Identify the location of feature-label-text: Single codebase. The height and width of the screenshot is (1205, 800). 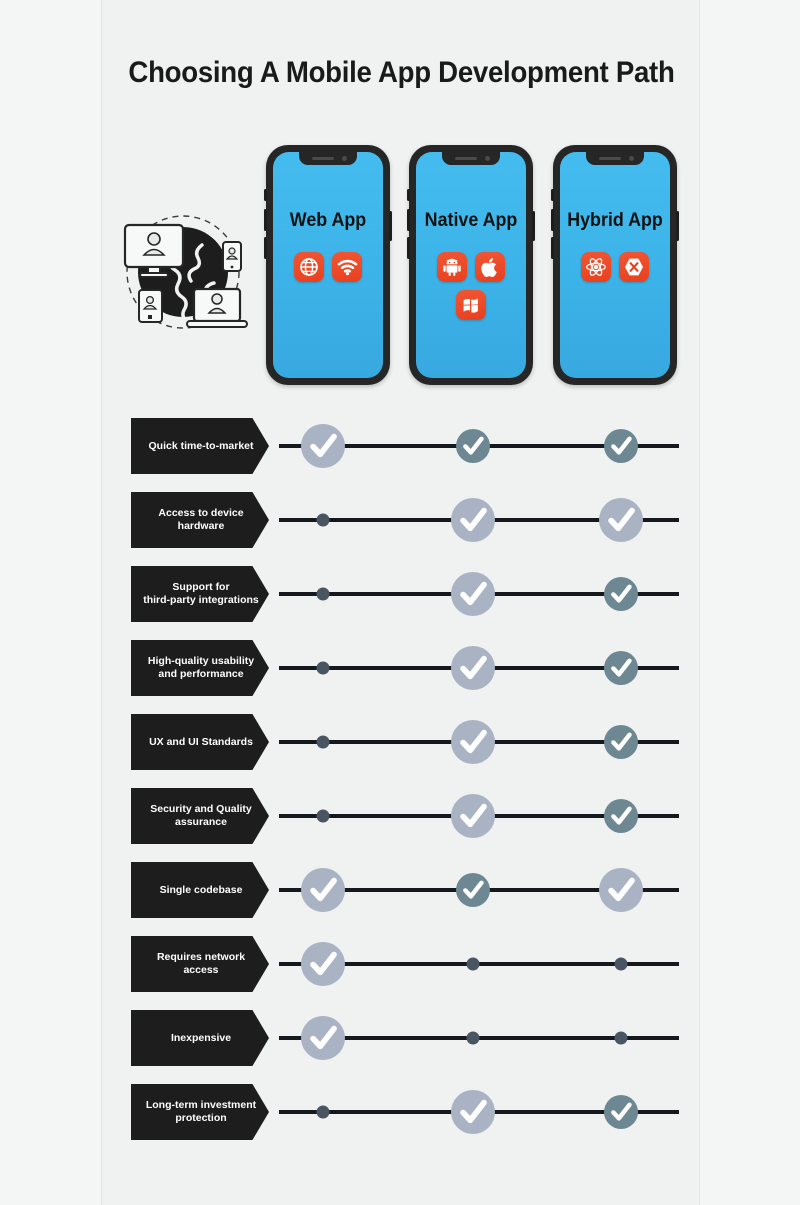
(201, 889).